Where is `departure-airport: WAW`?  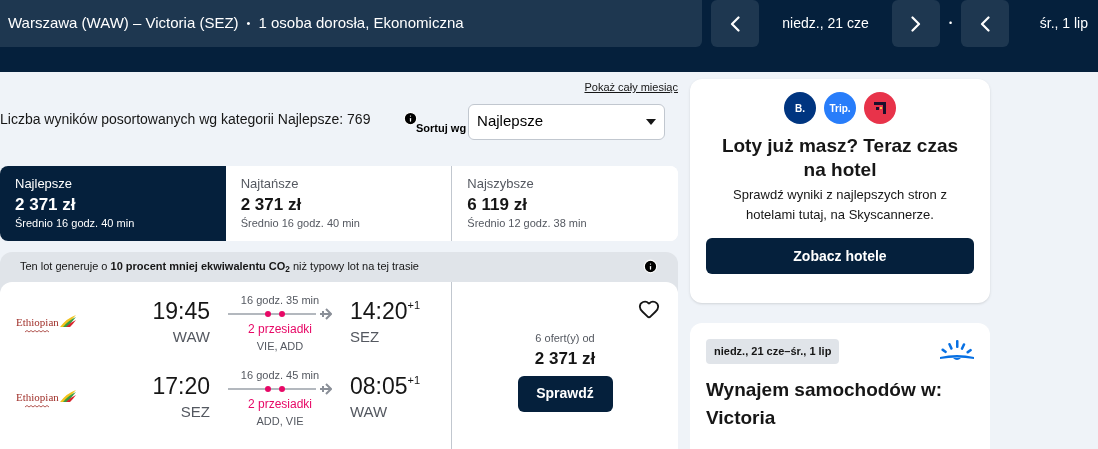 departure-airport: WAW is located at coordinates (191, 337).